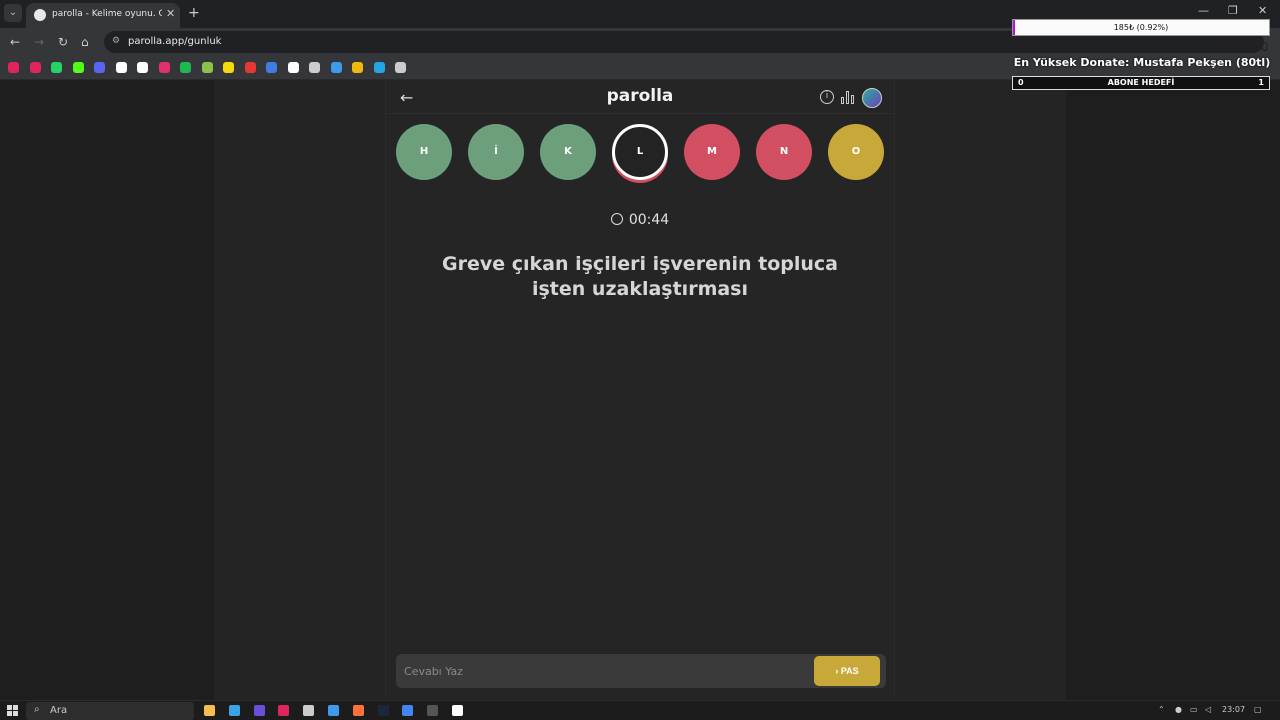 This screenshot has height=720, width=1280. What do you see at coordinates (640, 289) in the screenshot?
I see `question-line-2: işten uzaklaştırması` at bounding box center [640, 289].